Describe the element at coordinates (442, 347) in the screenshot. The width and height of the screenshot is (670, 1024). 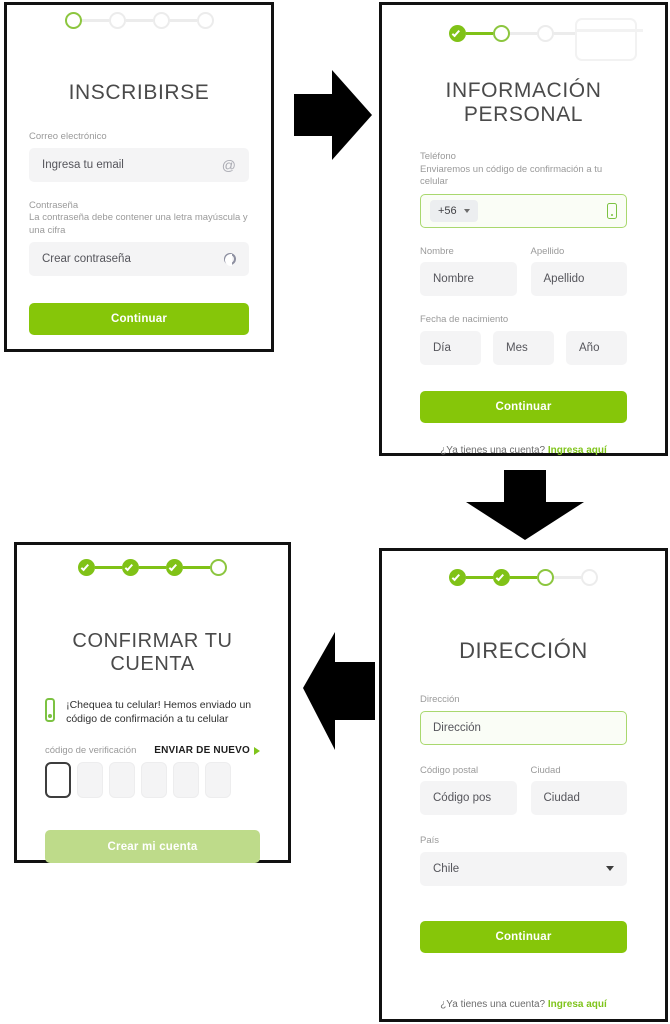
I see `birth-day-placeholder: Día` at that location.